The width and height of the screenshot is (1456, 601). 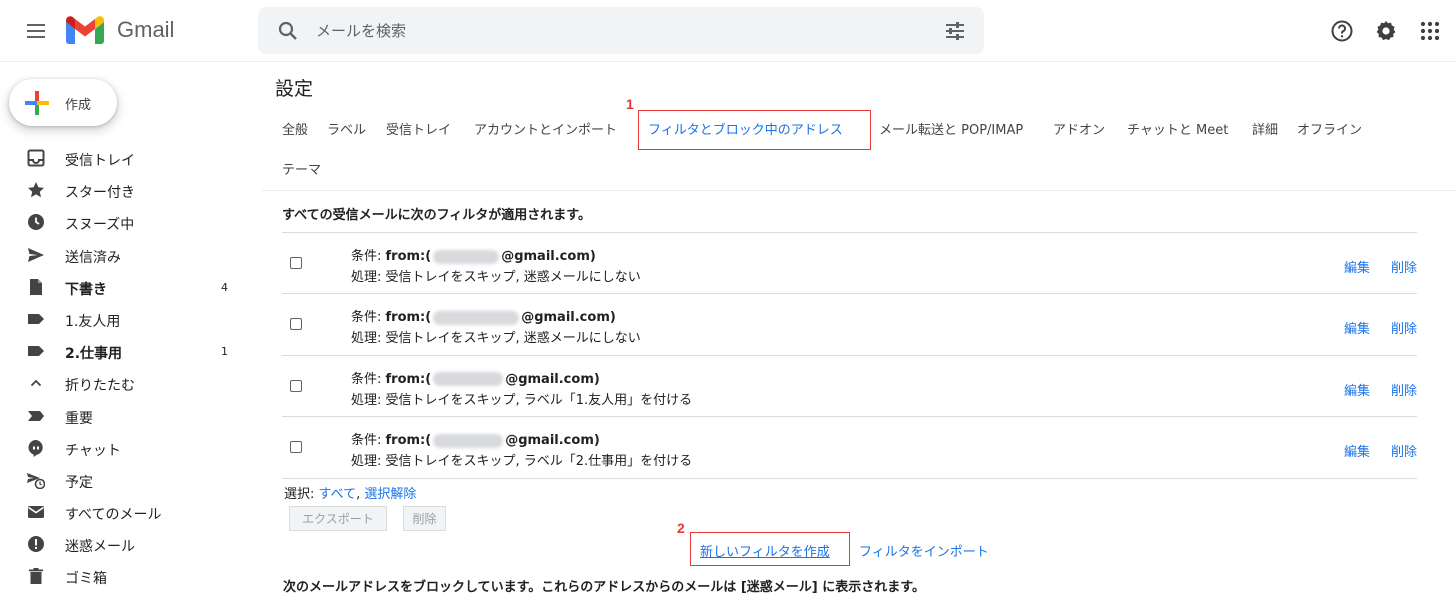 I want to click on clock-icon, so click(x=36, y=222).